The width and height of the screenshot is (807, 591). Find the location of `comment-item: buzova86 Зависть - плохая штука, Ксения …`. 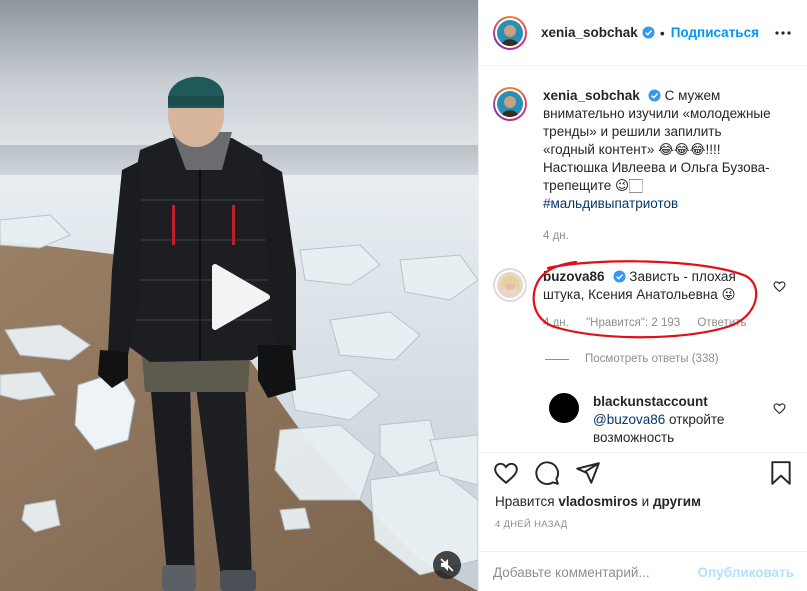

comment-item: buzova86 Зависть - плохая штука, Ксения … is located at coordinates (643, 300).